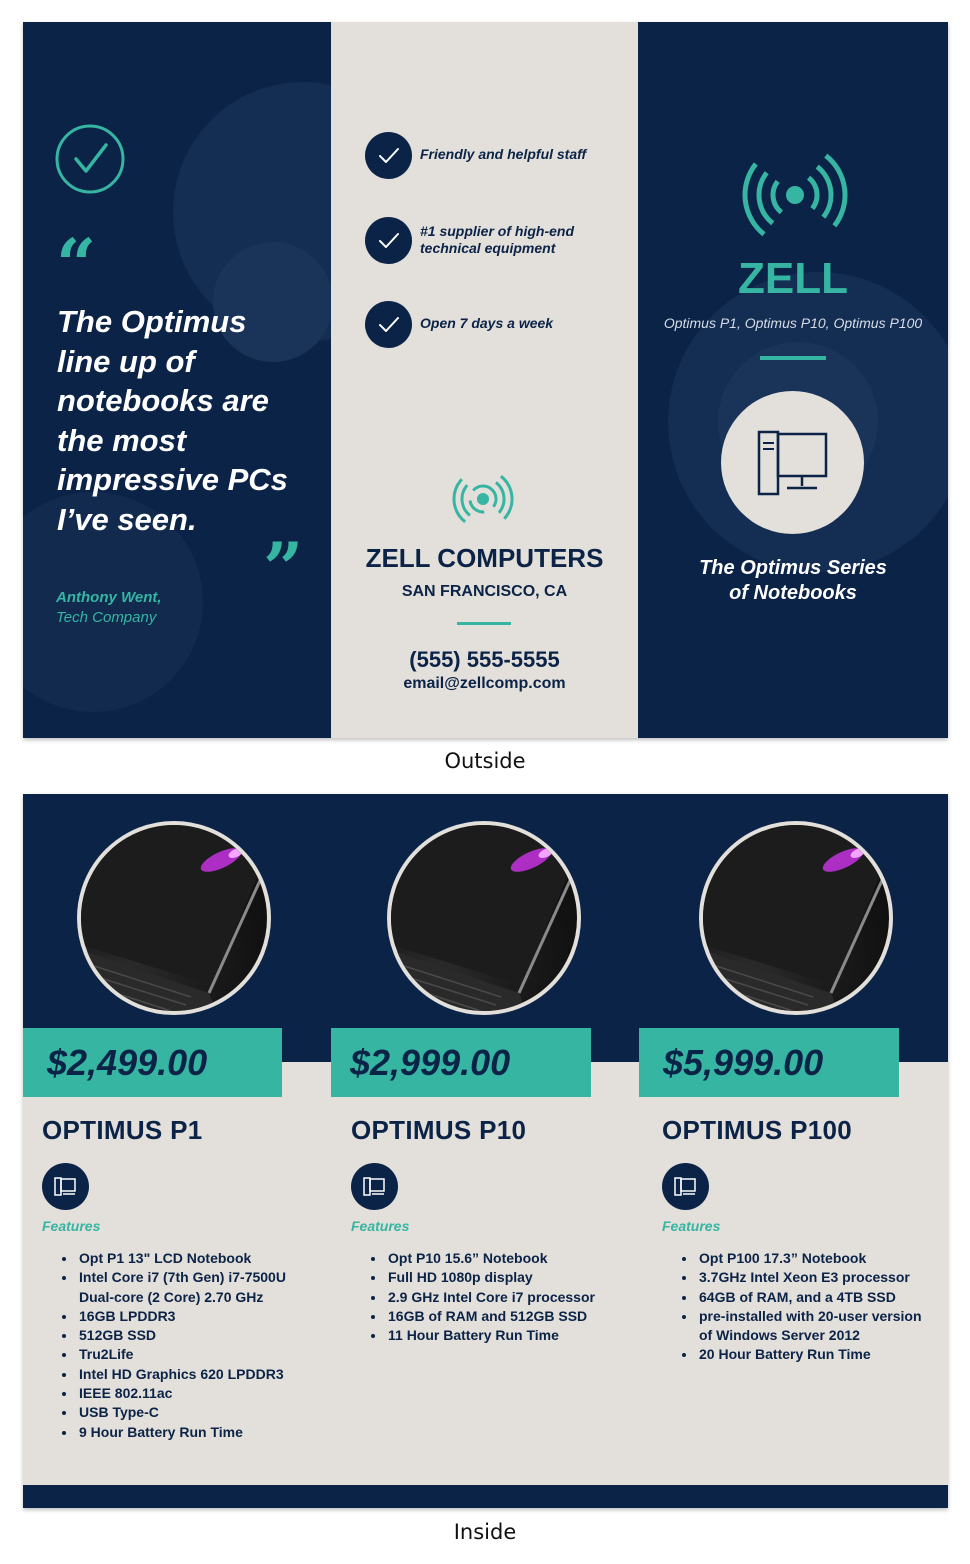 The image size is (970, 1564). I want to click on company-phone: (555) 555-5555, so click(484, 659).